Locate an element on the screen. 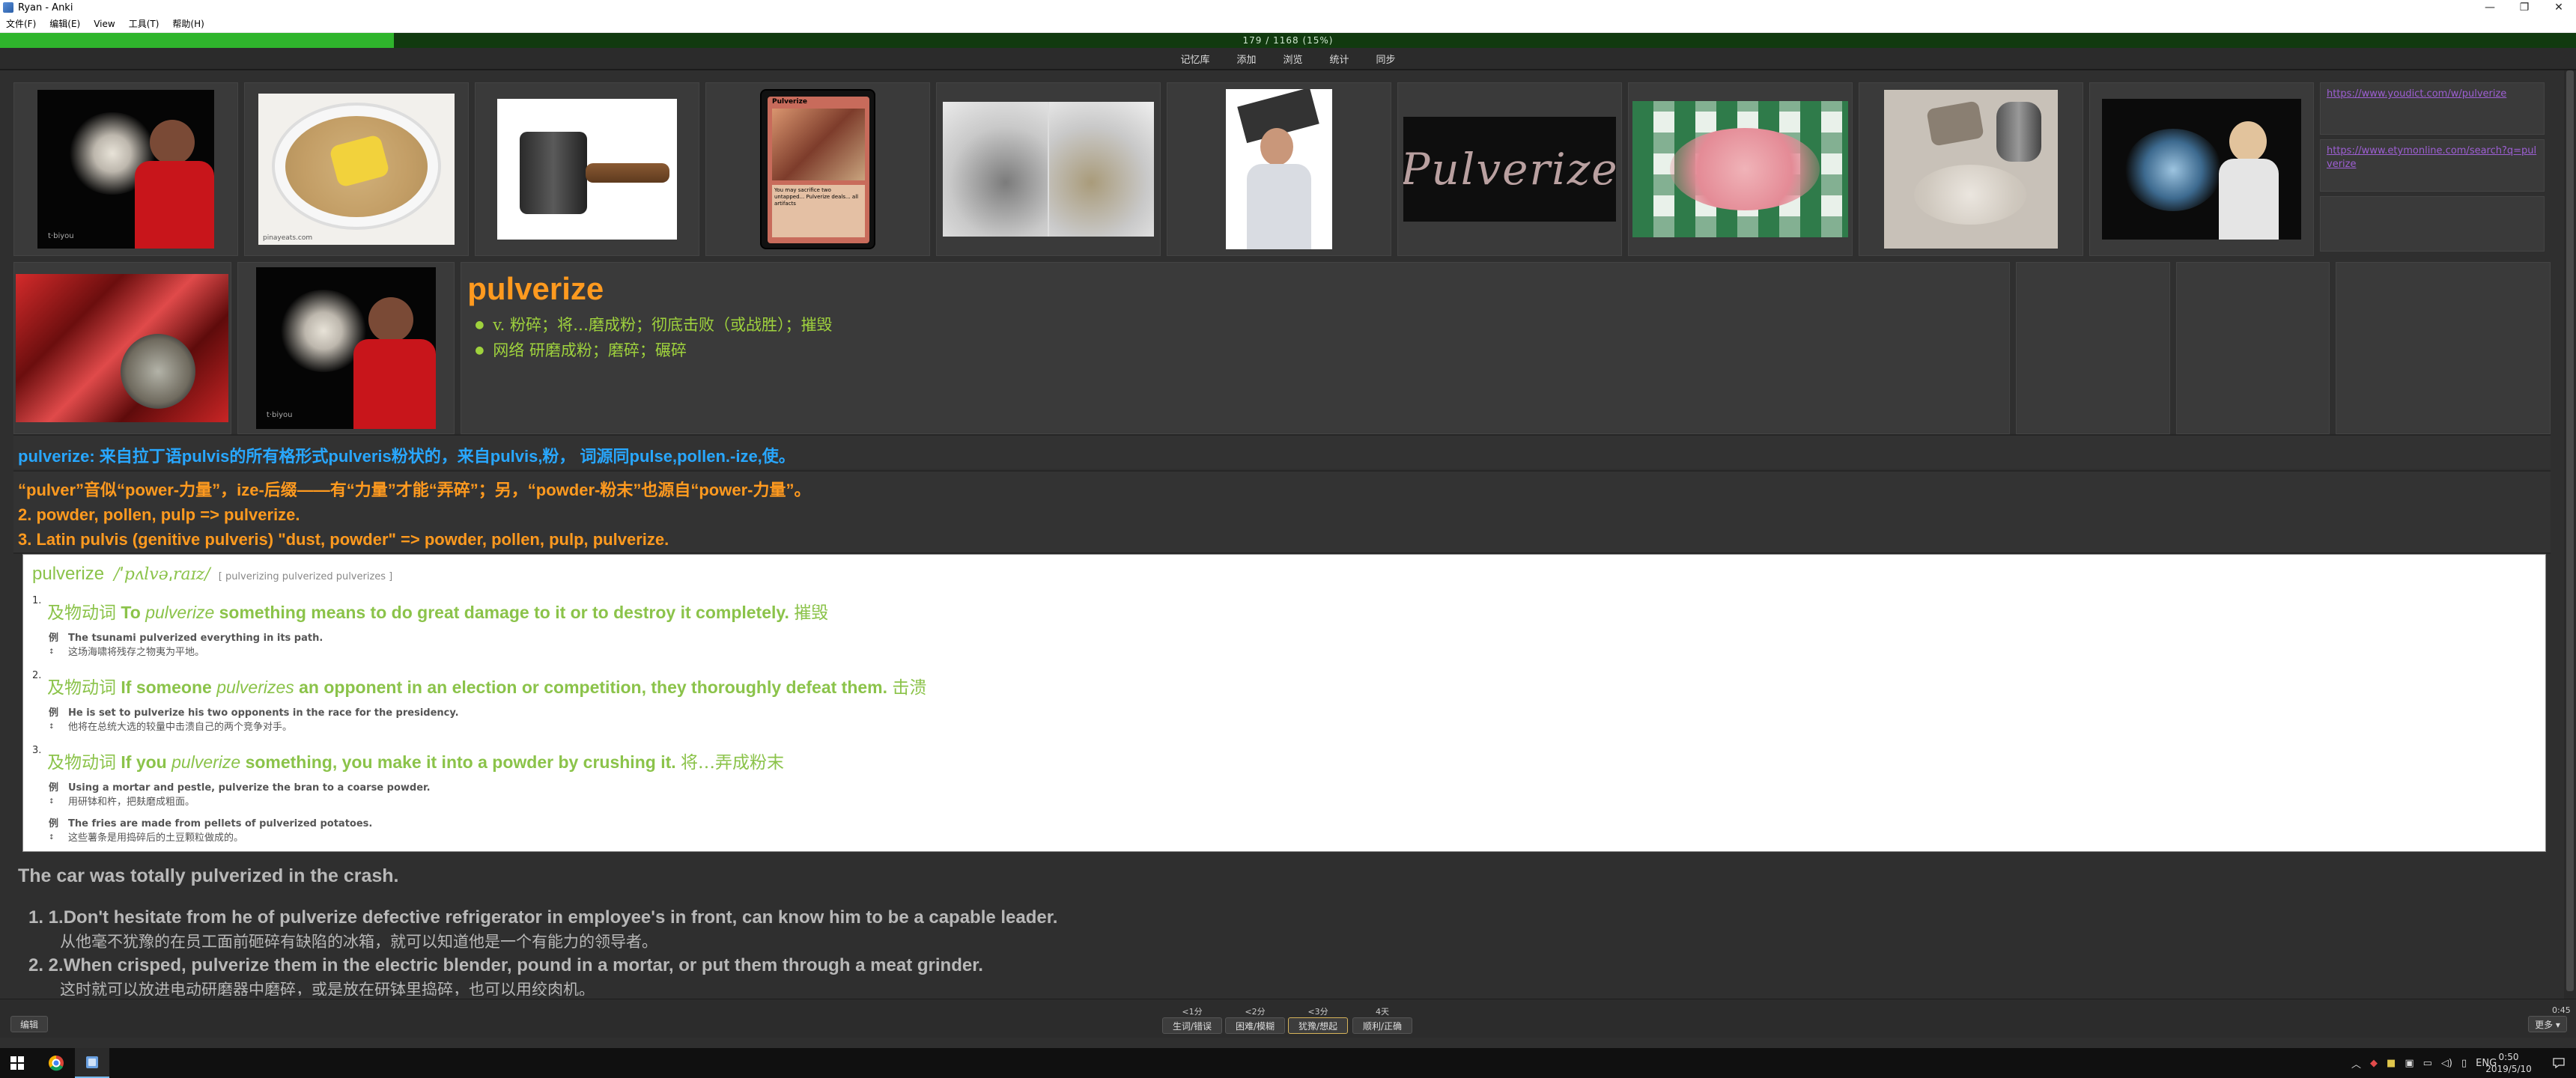 The width and height of the screenshot is (2576, 1078). mortar-pestle-image is located at coordinates (1048, 169).